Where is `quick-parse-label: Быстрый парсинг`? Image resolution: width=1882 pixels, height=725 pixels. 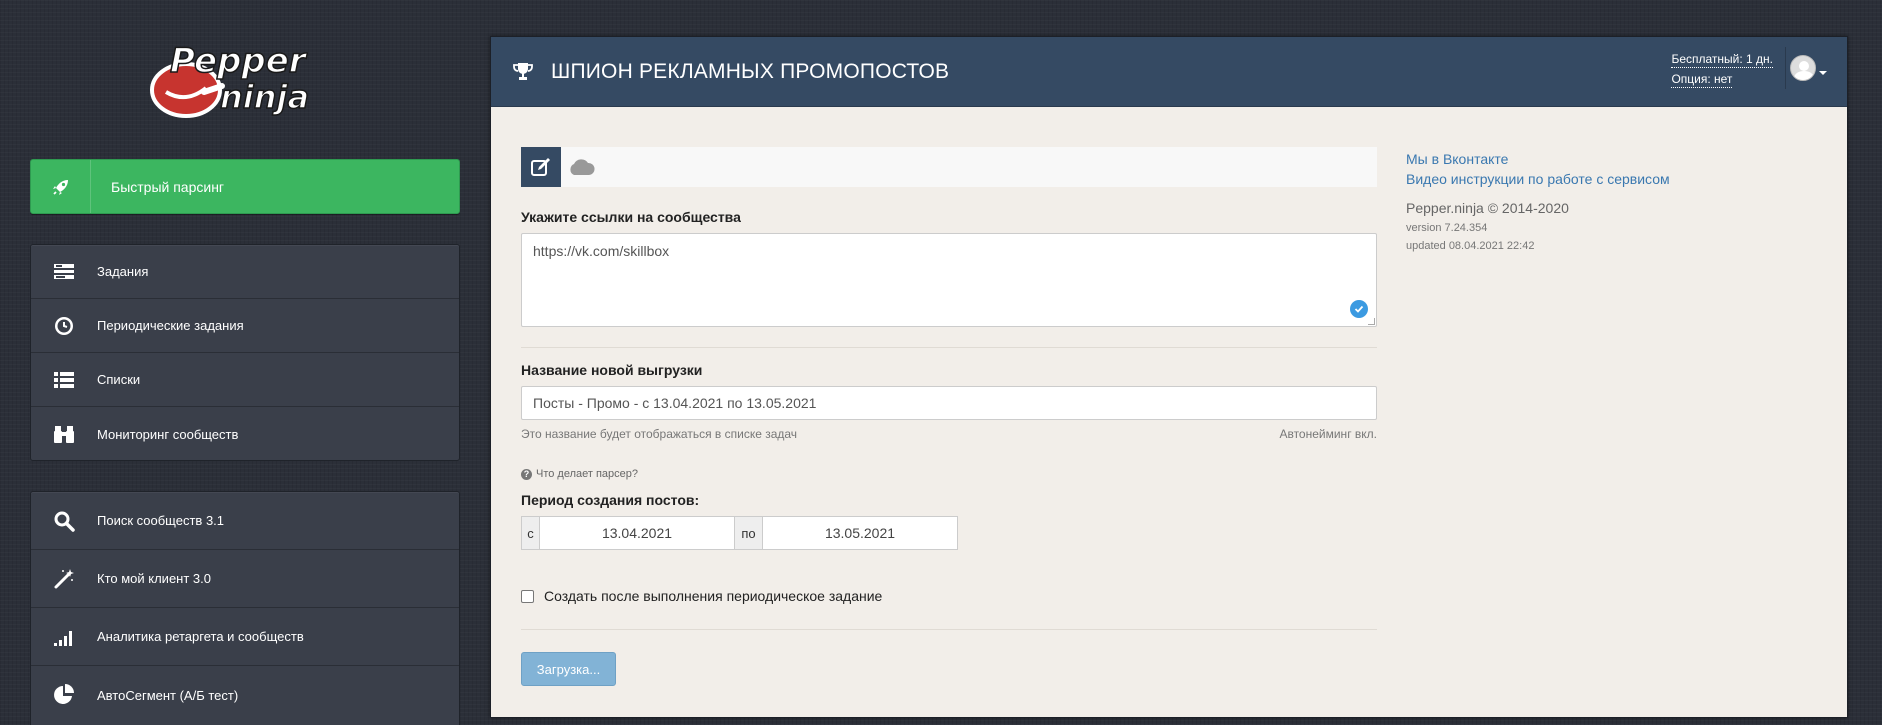 quick-parse-label: Быстрый парсинг is located at coordinates (168, 186).